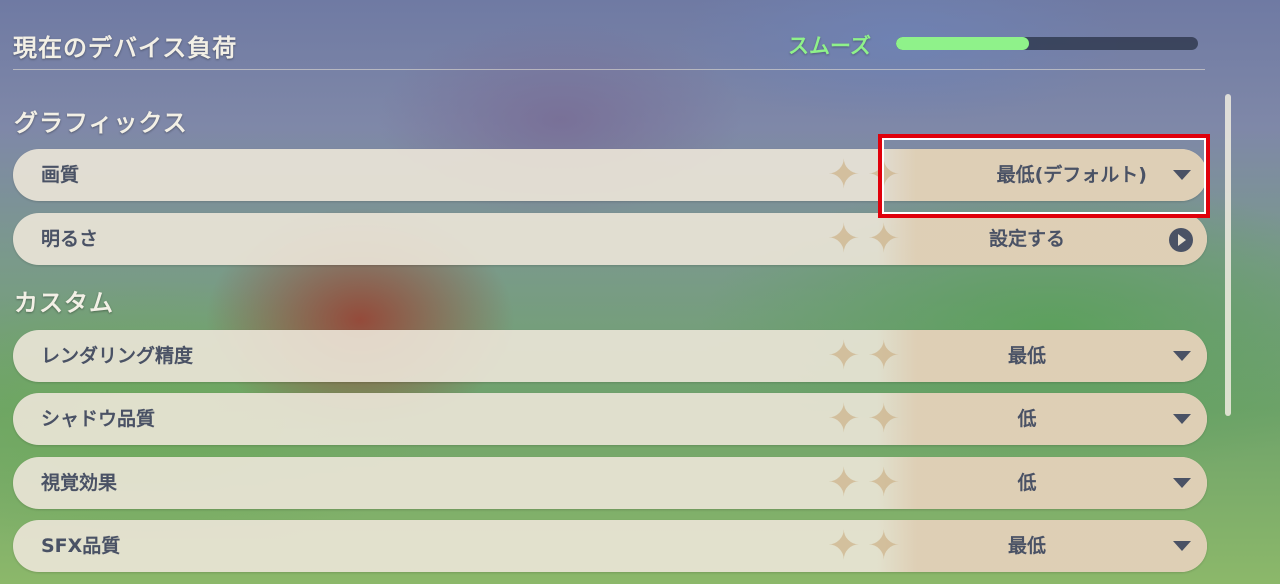 This screenshot has height=584, width=1280. I want to click on brightness-value: 設定する, so click(1026, 239).